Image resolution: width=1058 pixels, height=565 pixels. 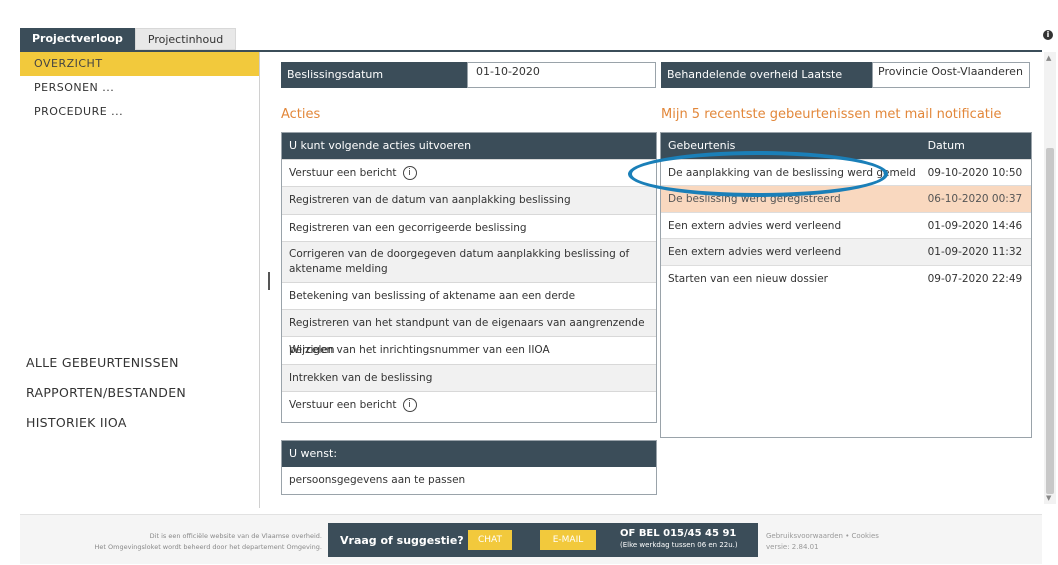 What do you see at coordinates (140, 423) in the screenshot?
I see `sidebar-item-historiek-iioa: HISTORIEK IIOA` at bounding box center [140, 423].